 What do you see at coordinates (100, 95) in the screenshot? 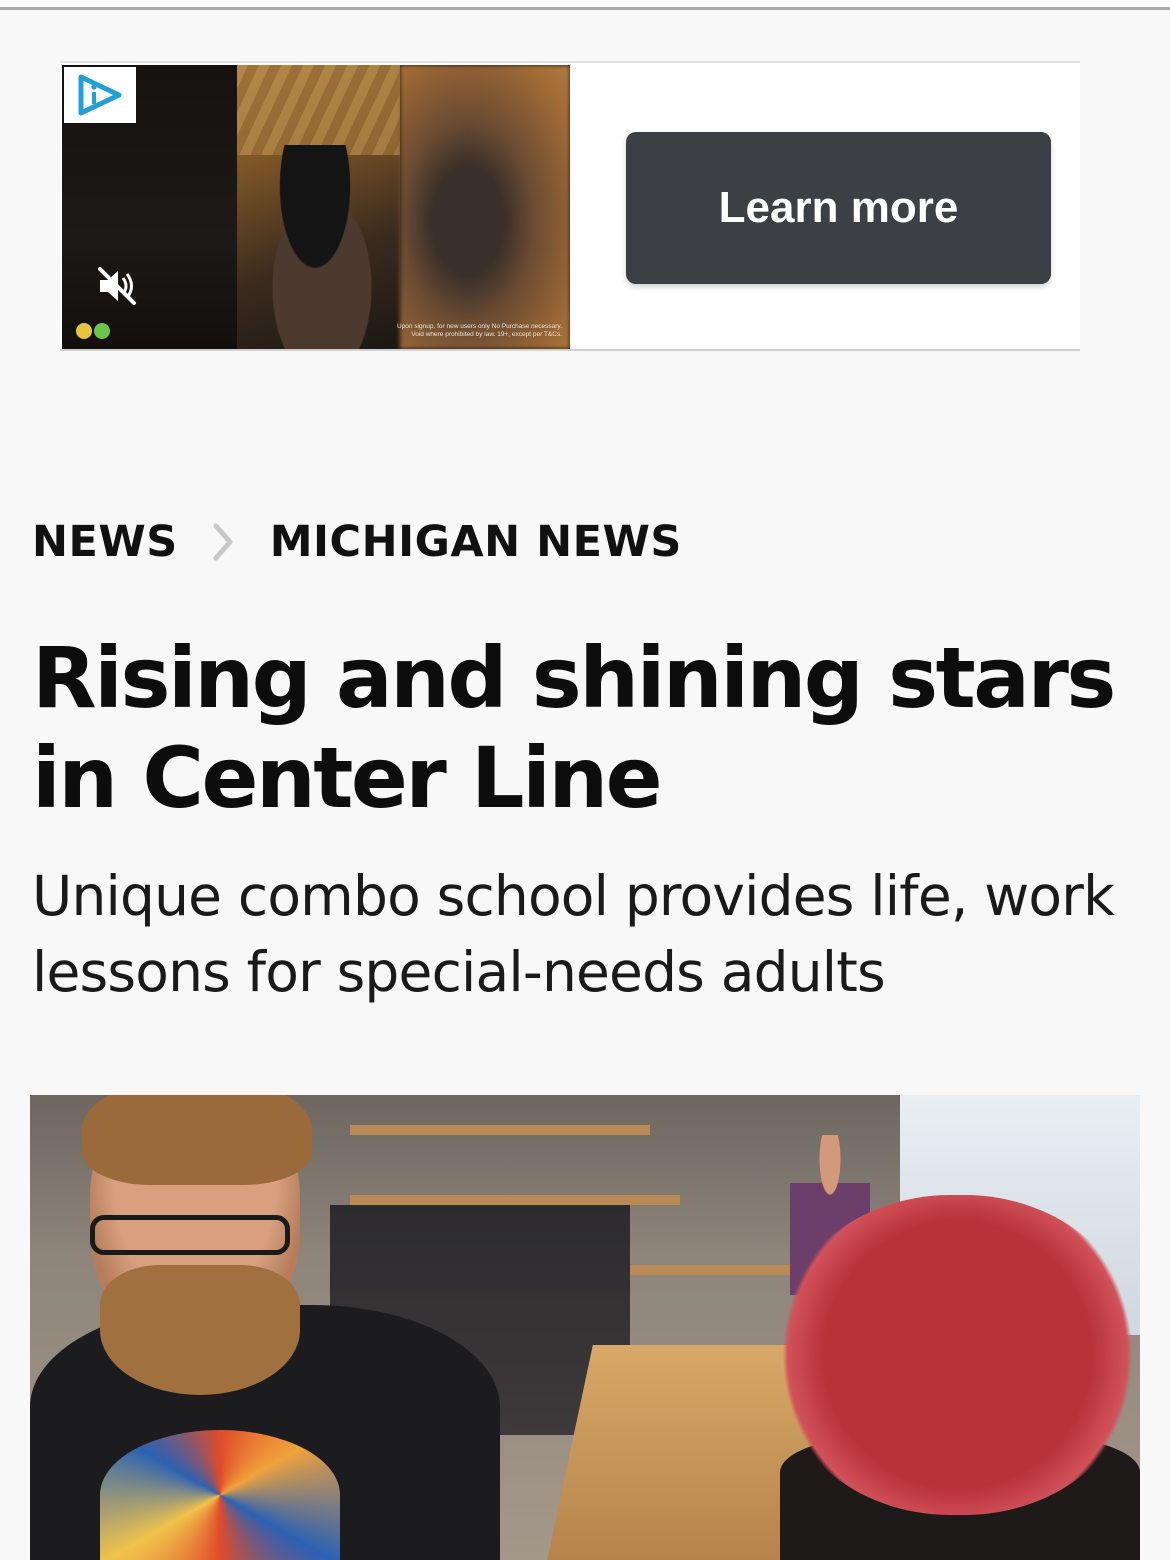
I see `play-info-icon` at bounding box center [100, 95].